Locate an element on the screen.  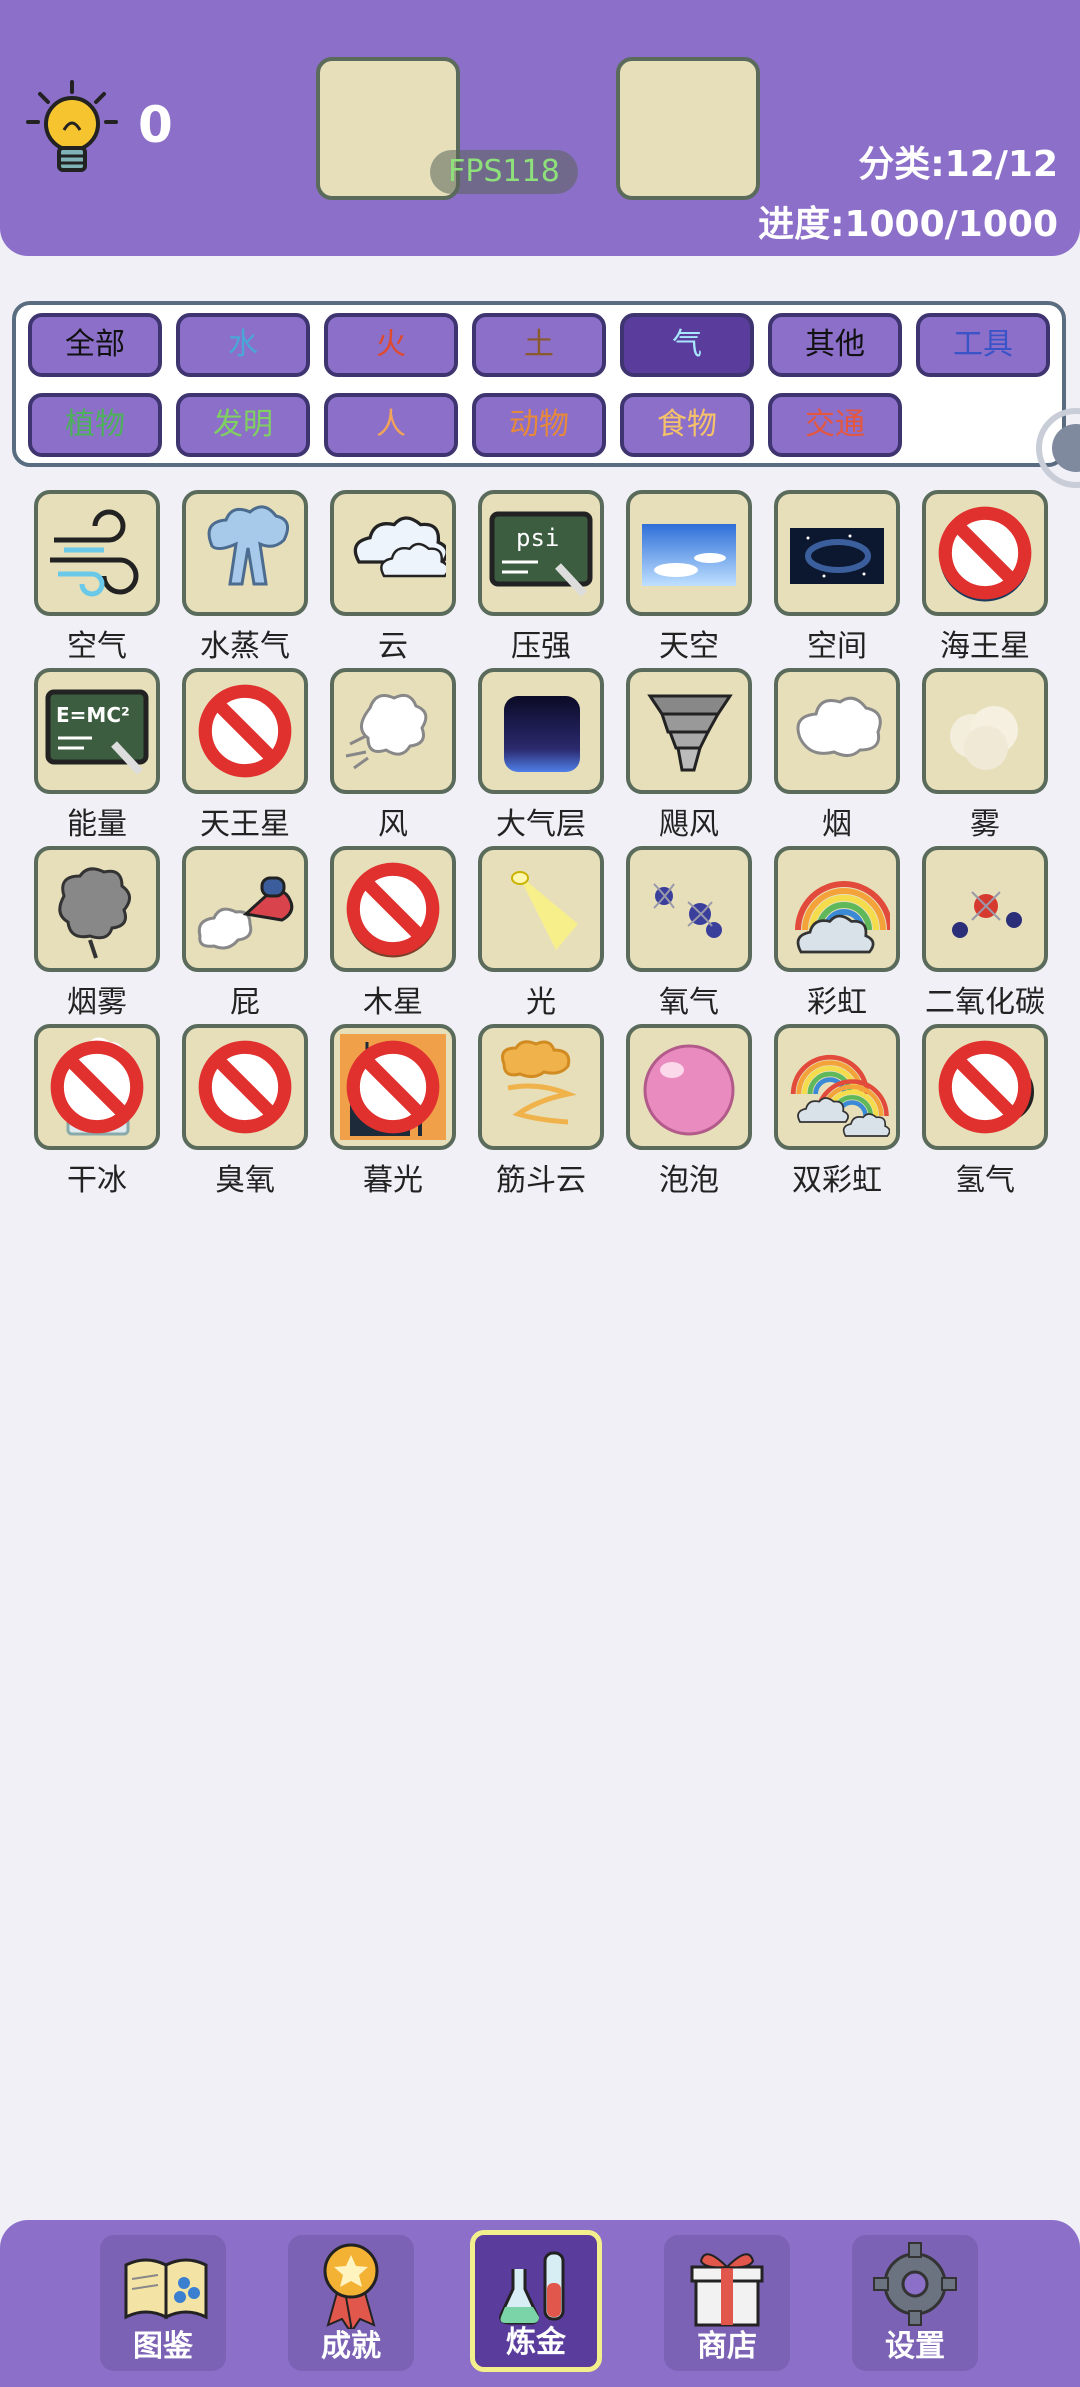
element-card: 木星 is located at coordinates (392, 936).